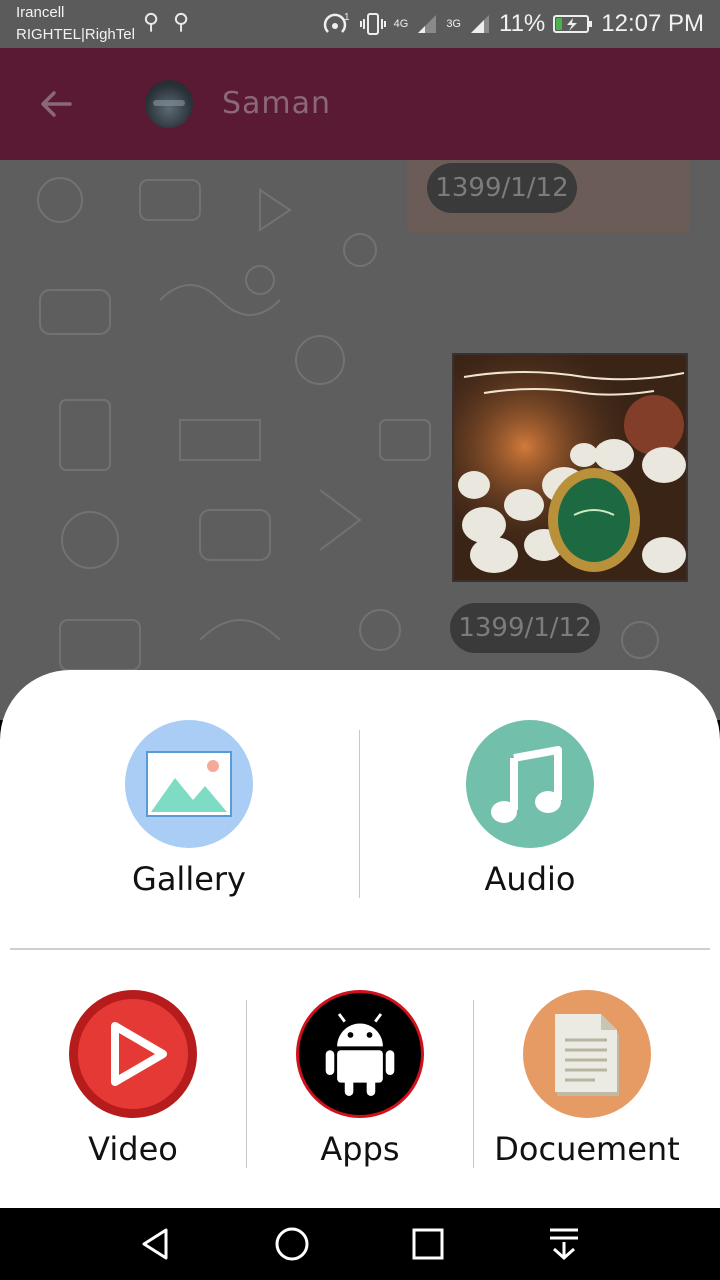 The height and width of the screenshot is (1280, 720). What do you see at coordinates (169, 104) in the screenshot?
I see `avatar` at bounding box center [169, 104].